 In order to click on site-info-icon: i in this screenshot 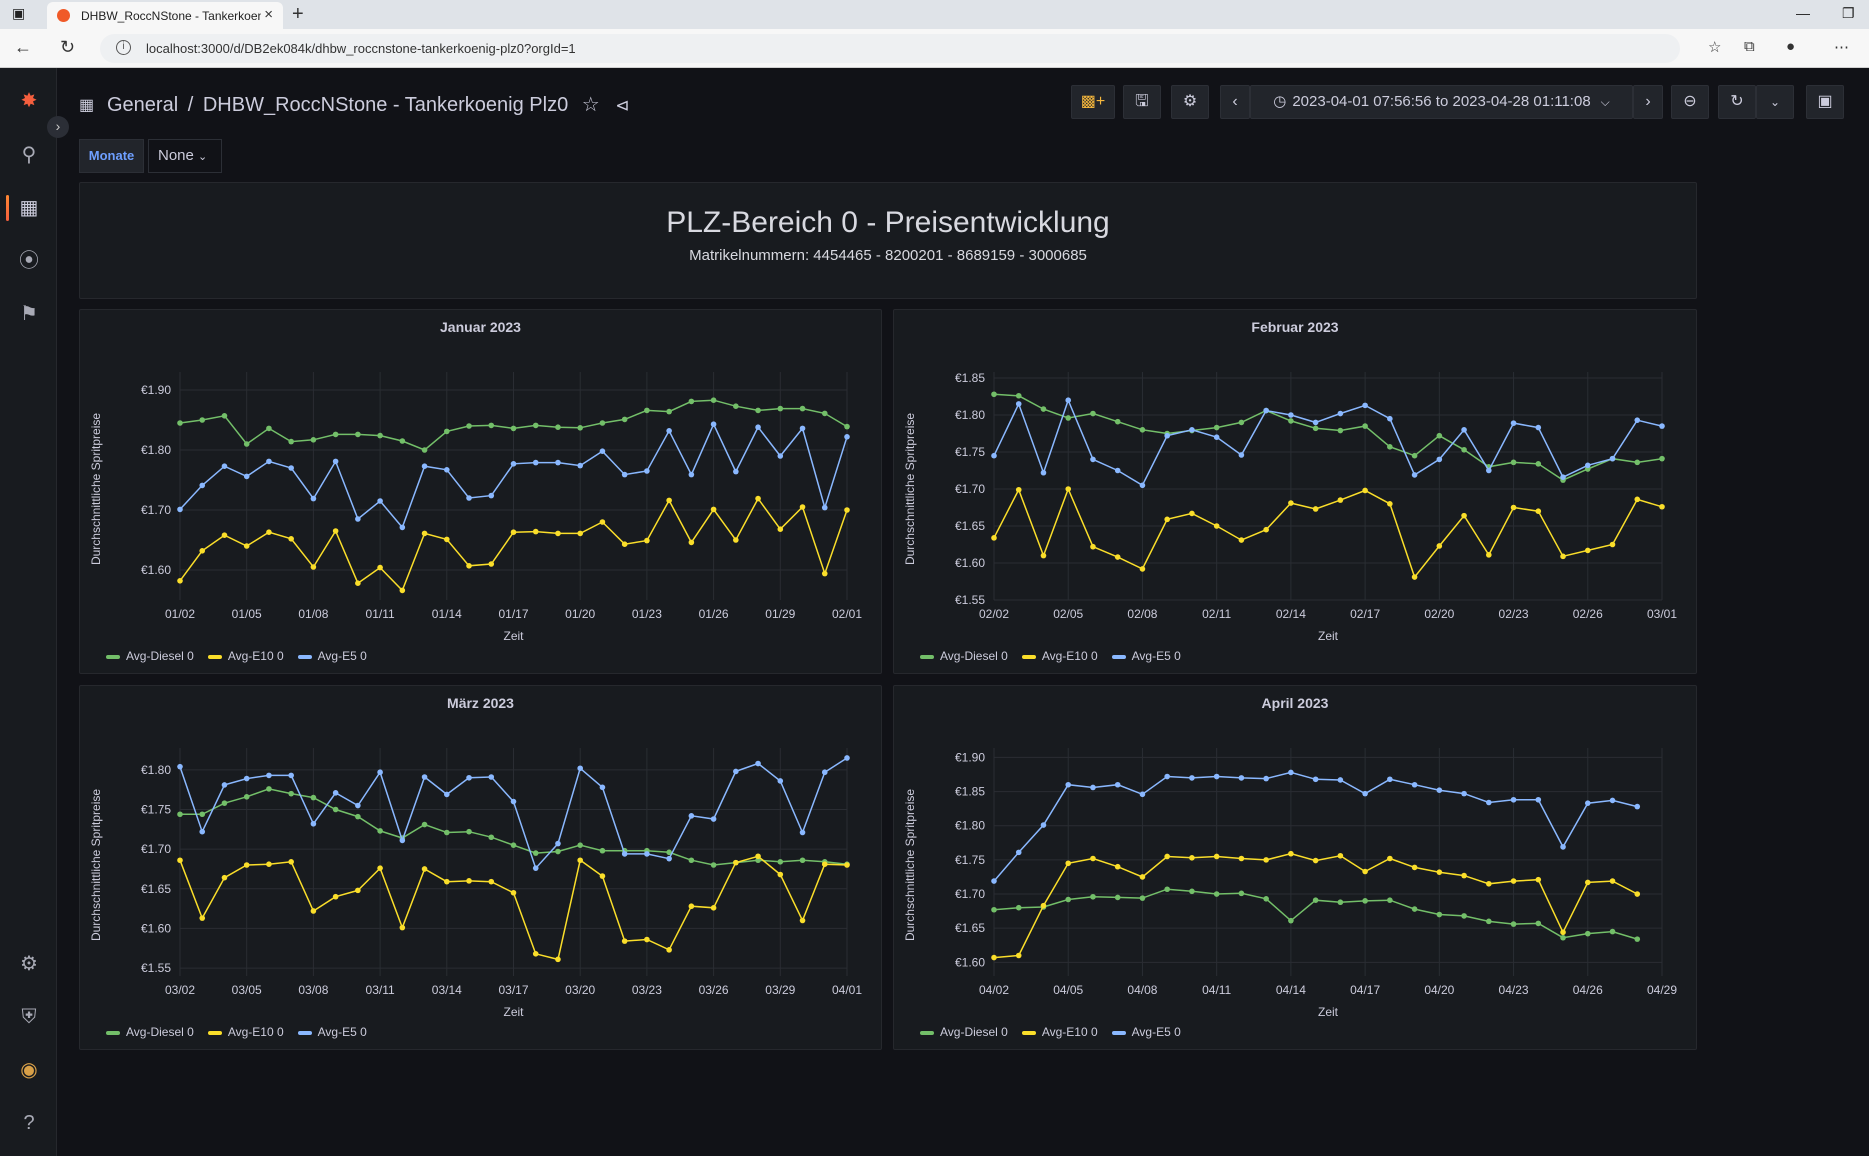, I will do `click(123, 47)`.